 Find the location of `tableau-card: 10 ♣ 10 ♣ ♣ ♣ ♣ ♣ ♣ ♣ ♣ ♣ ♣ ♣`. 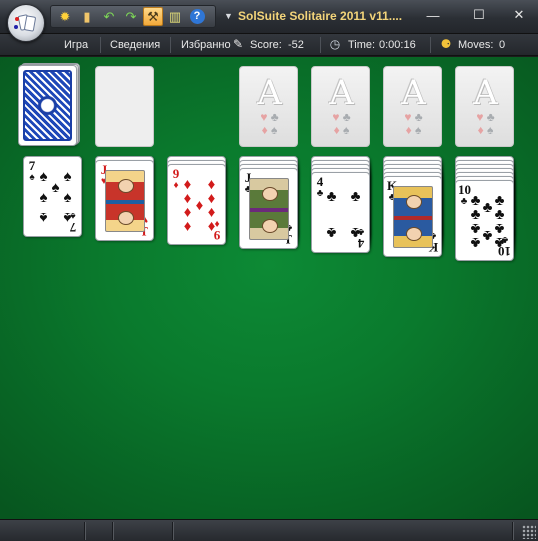

tableau-card: 10 ♣ 10 ♣ ♣ ♣ ♣ ♣ ♣ ♣ ♣ ♣ ♣ ♣ is located at coordinates (484, 220).